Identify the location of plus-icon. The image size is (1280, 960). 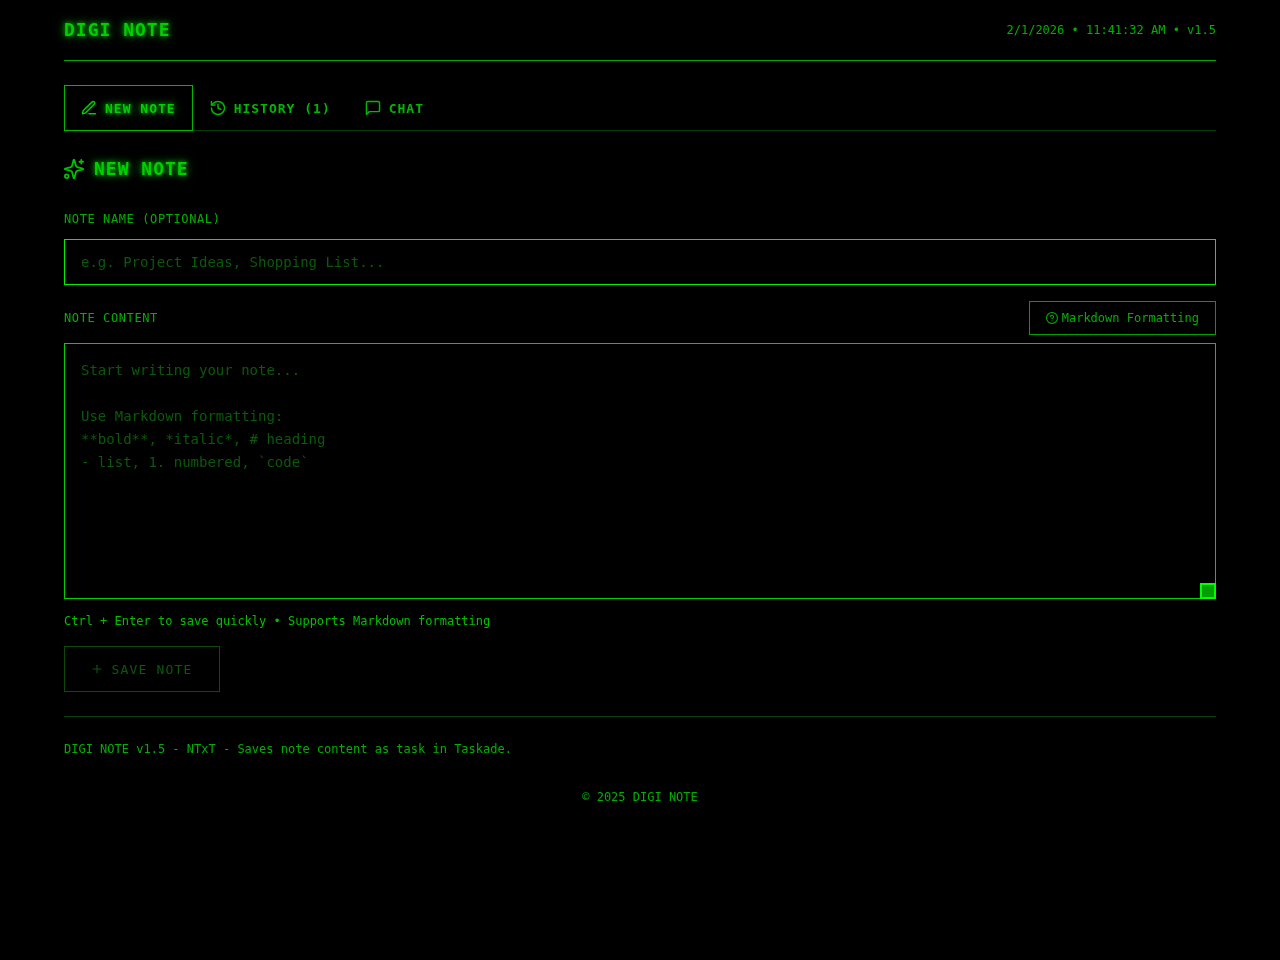
(97, 669).